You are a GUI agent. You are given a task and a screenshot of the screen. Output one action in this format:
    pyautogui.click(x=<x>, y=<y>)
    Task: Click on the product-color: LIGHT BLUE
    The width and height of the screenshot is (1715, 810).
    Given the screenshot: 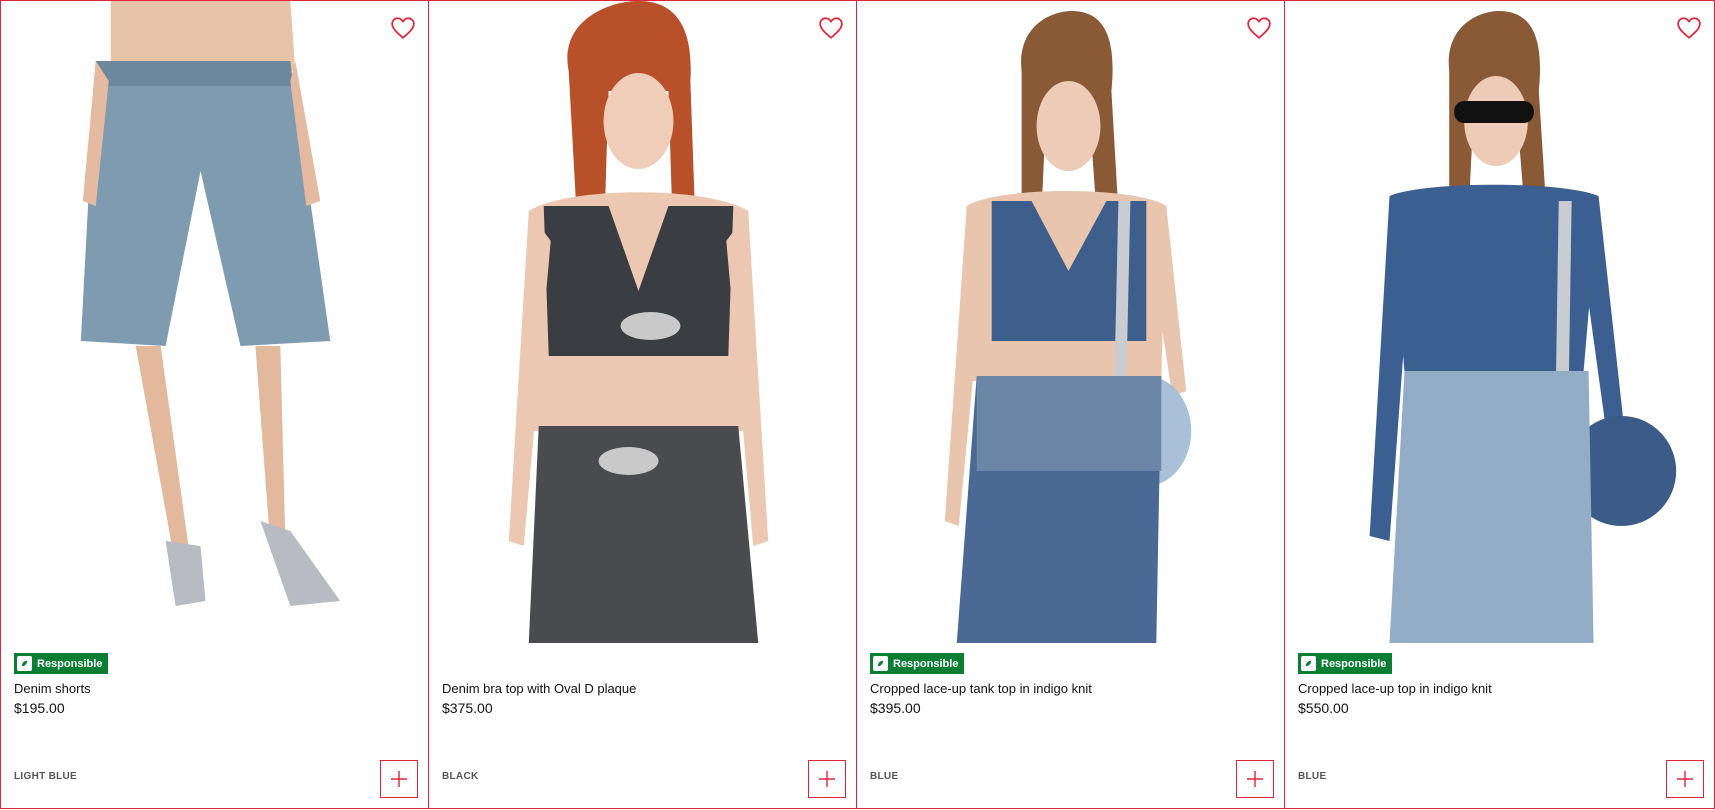 What is the action you would take?
    pyautogui.click(x=45, y=776)
    